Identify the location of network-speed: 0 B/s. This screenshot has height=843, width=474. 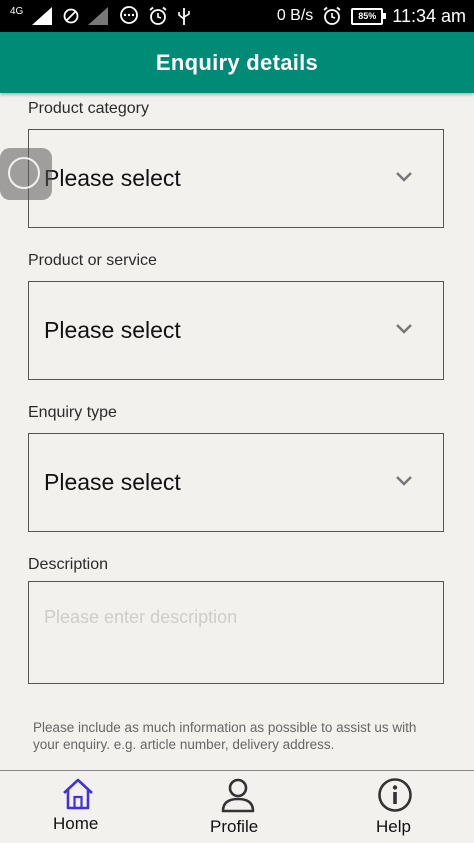
(295, 15).